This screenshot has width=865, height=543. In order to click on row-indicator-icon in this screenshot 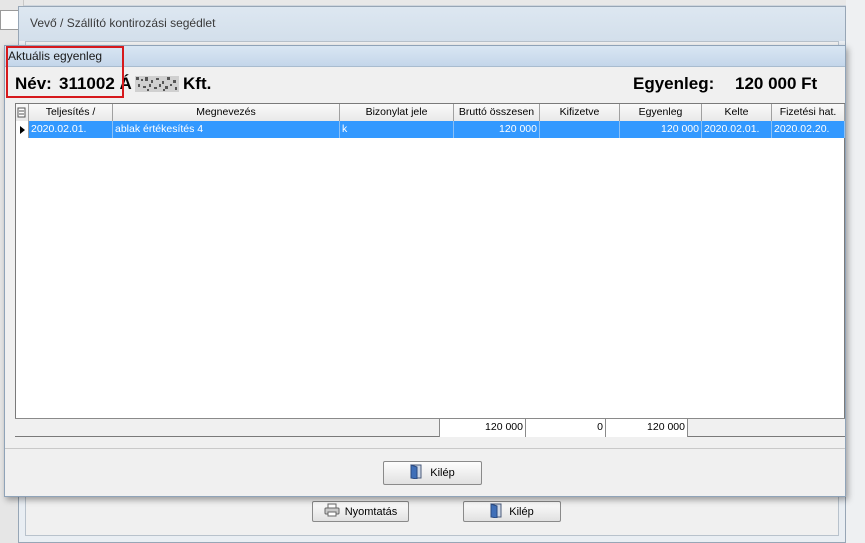, I will do `click(22, 129)`.